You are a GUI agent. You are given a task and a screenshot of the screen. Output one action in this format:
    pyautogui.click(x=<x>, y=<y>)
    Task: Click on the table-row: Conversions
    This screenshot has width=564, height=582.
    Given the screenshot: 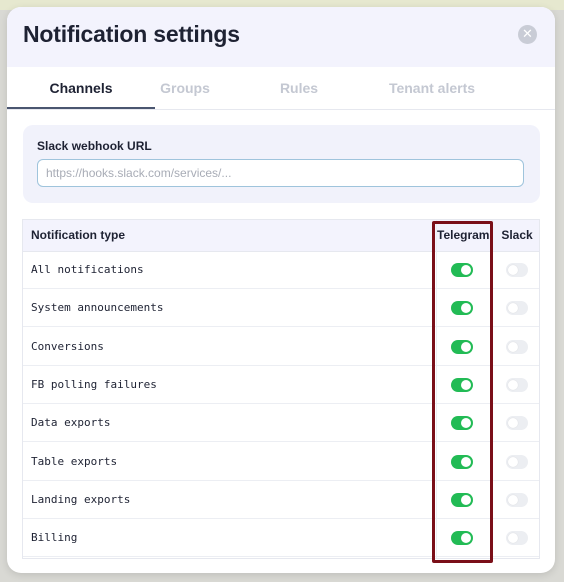 What is the action you would take?
    pyautogui.click(x=281, y=347)
    